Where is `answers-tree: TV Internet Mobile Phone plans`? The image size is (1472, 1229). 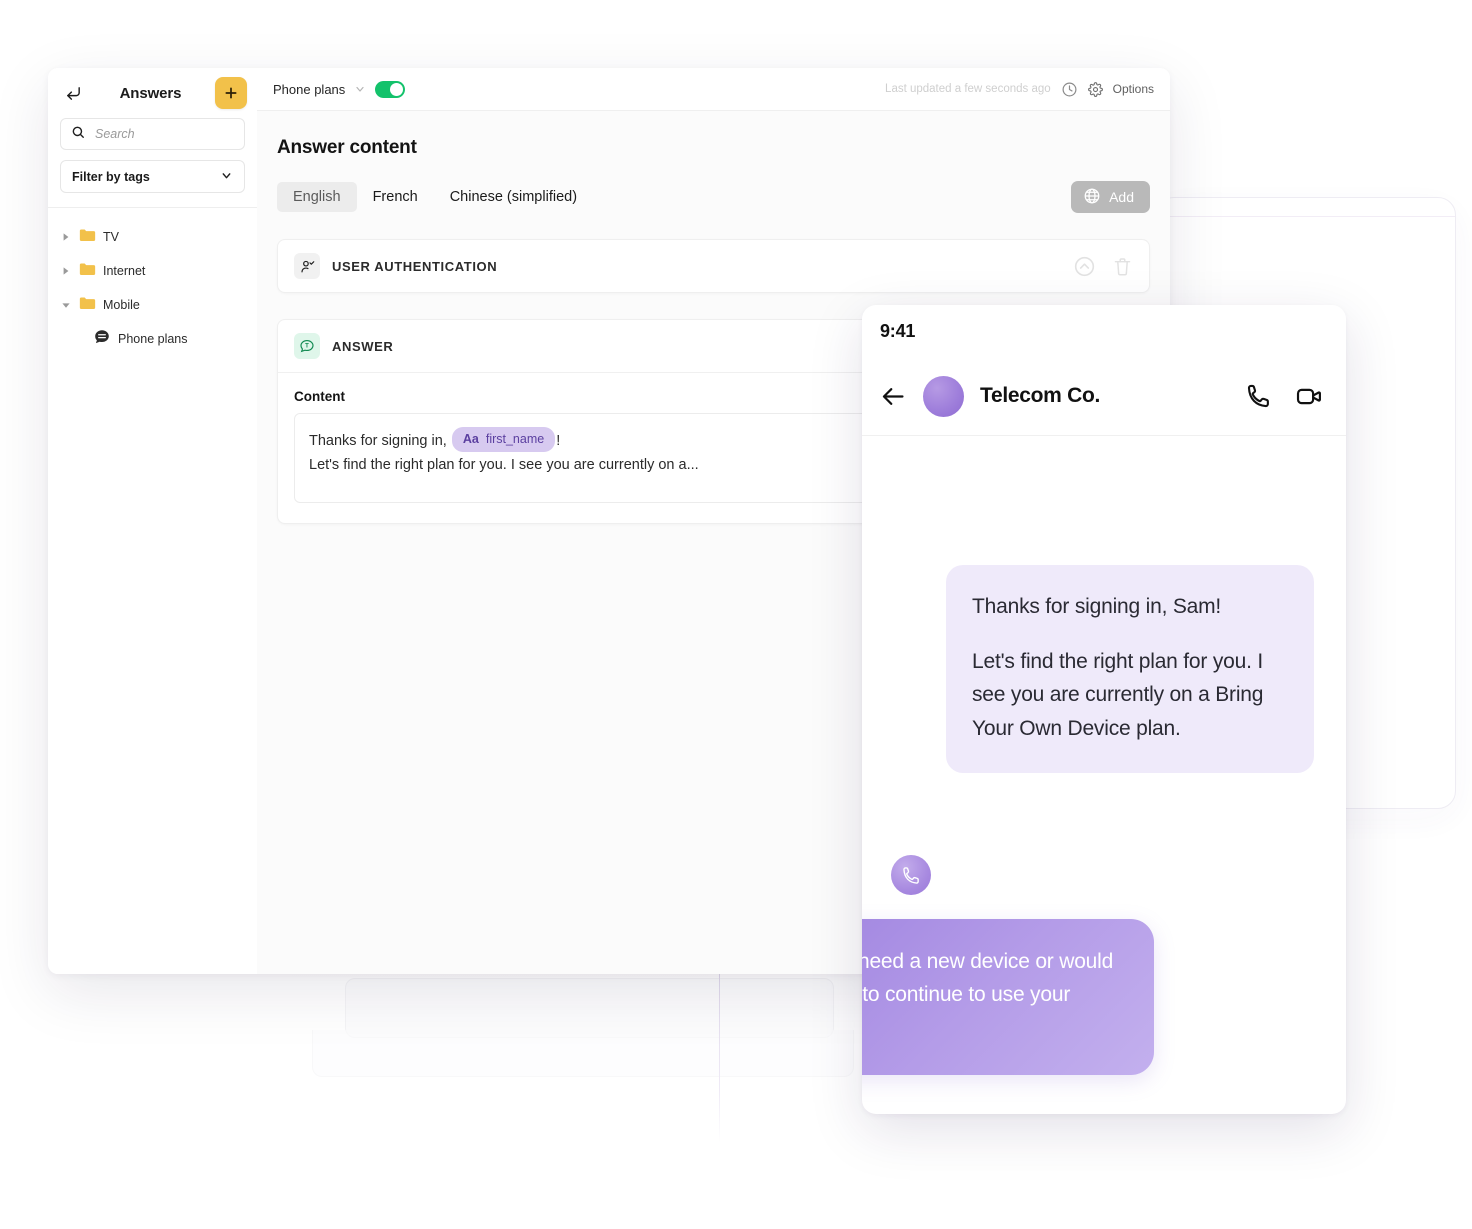
answers-tree: TV Internet Mobile Phone plans is located at coordinates (152, 282).